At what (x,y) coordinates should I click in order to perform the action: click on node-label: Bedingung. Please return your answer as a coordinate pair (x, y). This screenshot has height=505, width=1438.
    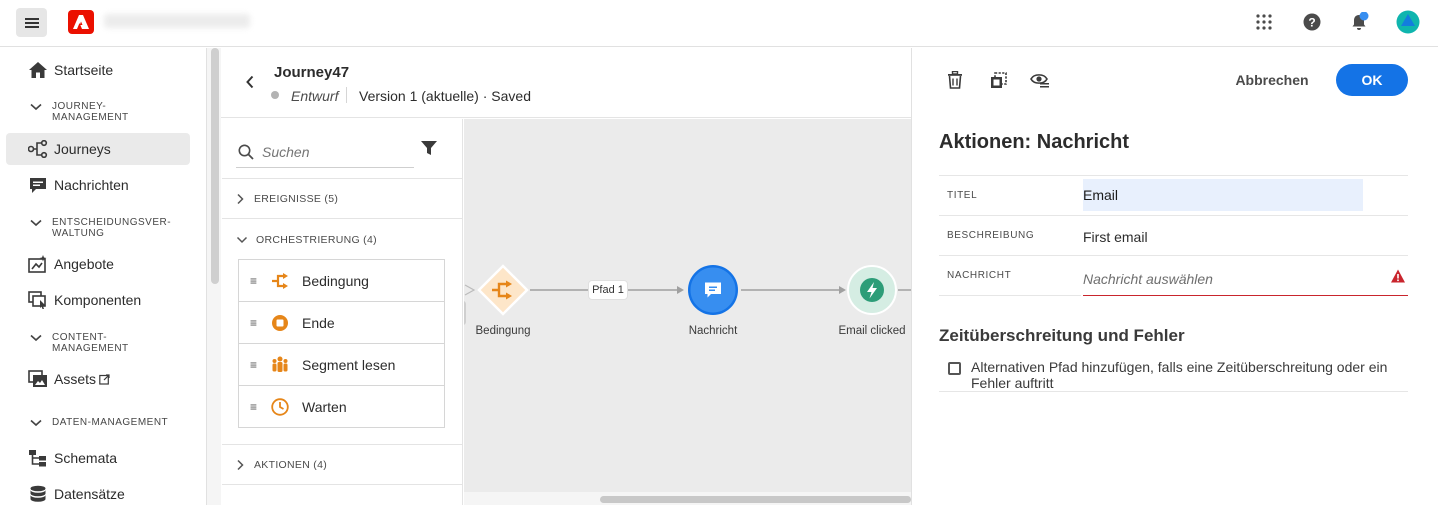
    Looking at the image, I should click on (503, 331).